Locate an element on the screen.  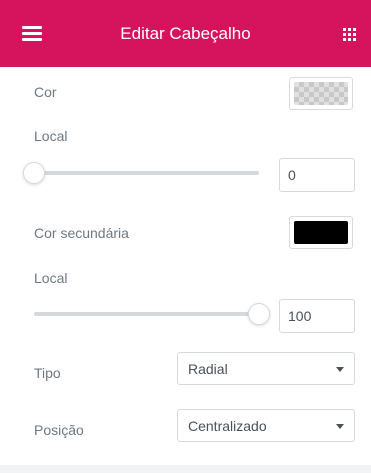
type-select: Radial is located at coordinates (266, 368).